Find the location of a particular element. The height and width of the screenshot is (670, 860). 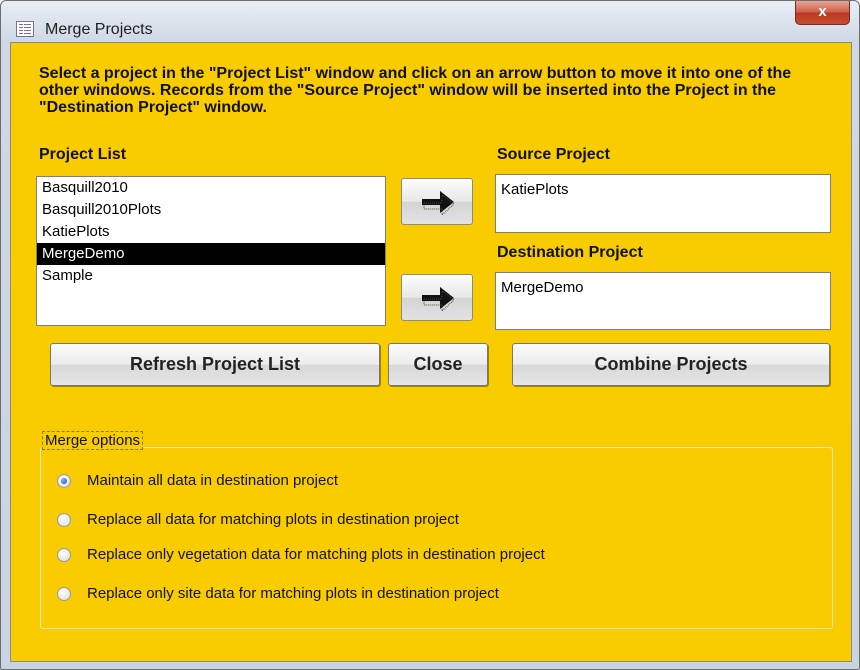

move-to-destination-button is located at coordinates (437, 297).